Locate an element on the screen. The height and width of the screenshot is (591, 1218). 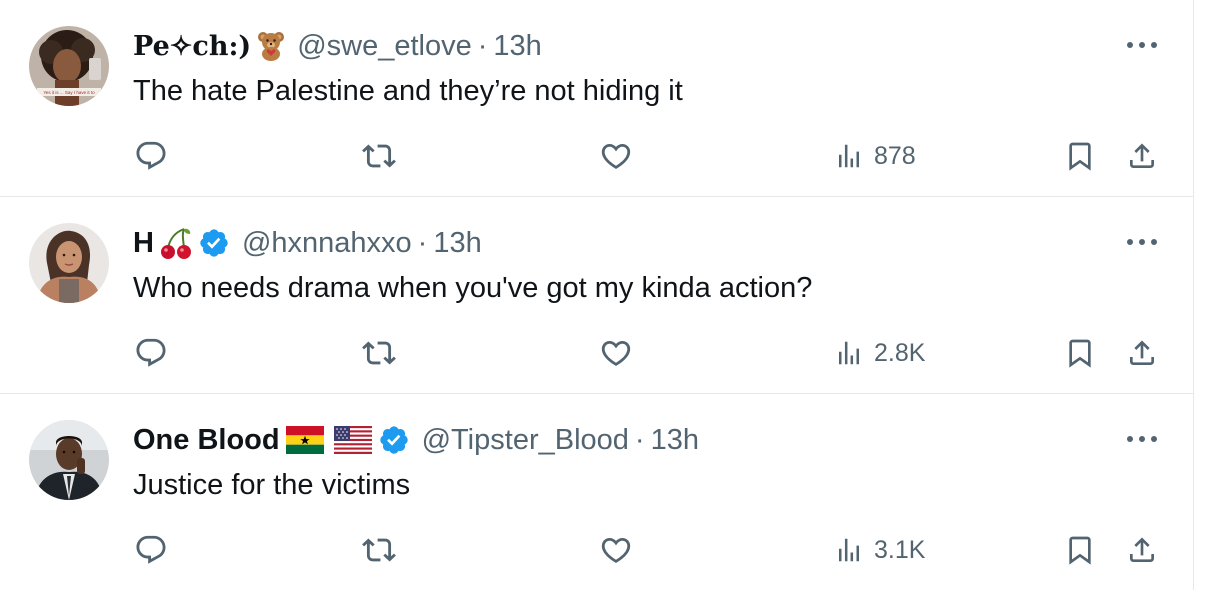
avatar: Yes it is ... Say I have it to is located at coordinates (69, 66).